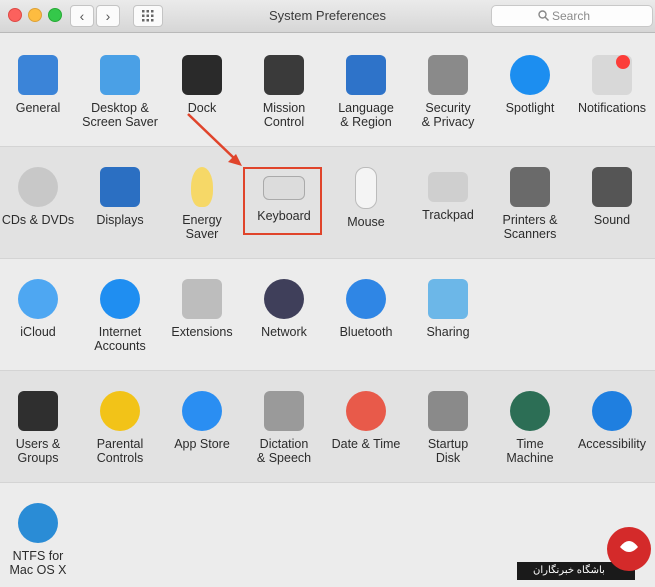 This screenshot has width=655, height=587. What do you see at coordinates (569, 570) in the screenshot?
I see `watermark-text: باشگاه خبرنگاران` at bounding box center [569, 570].